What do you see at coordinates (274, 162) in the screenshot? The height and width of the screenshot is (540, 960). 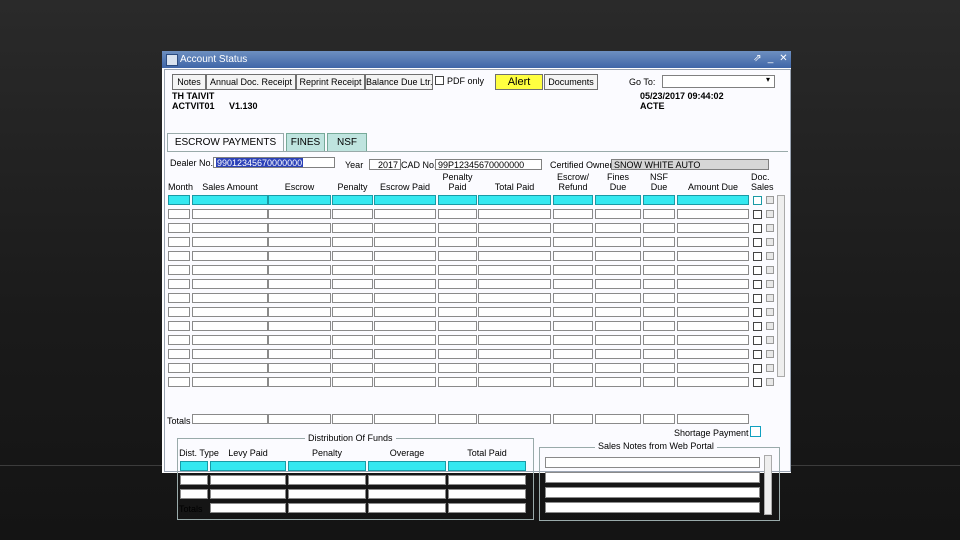 I see `dealer-no-field: 99012345670000000` at bounding box center [274, 162].